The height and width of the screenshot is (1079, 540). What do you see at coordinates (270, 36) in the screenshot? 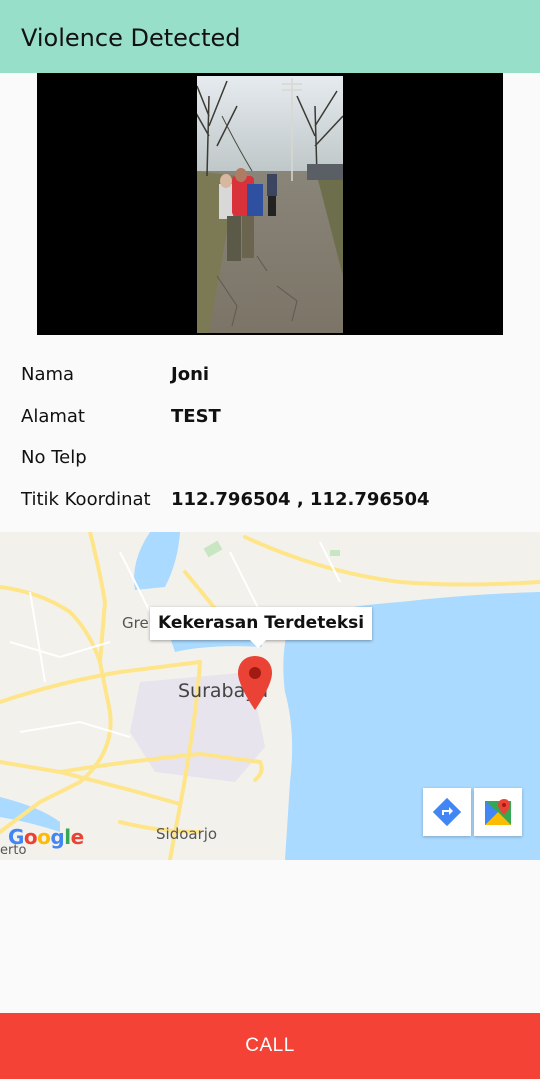
I see `app-bar: Violence Detected` at bounding box center [270, 36].